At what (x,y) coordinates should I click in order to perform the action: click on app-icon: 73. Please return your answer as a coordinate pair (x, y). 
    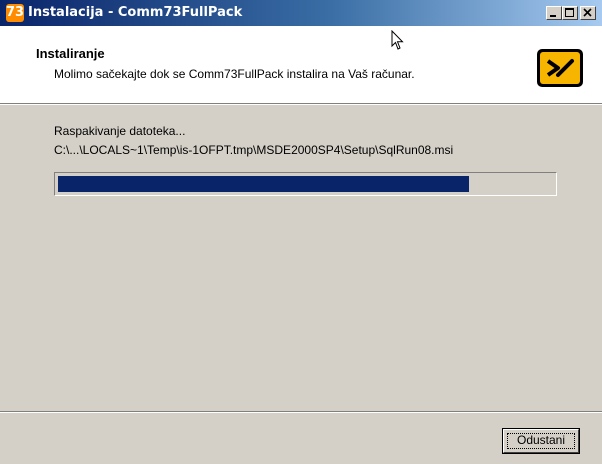
    Looking at the image, I should click on (15, 13).